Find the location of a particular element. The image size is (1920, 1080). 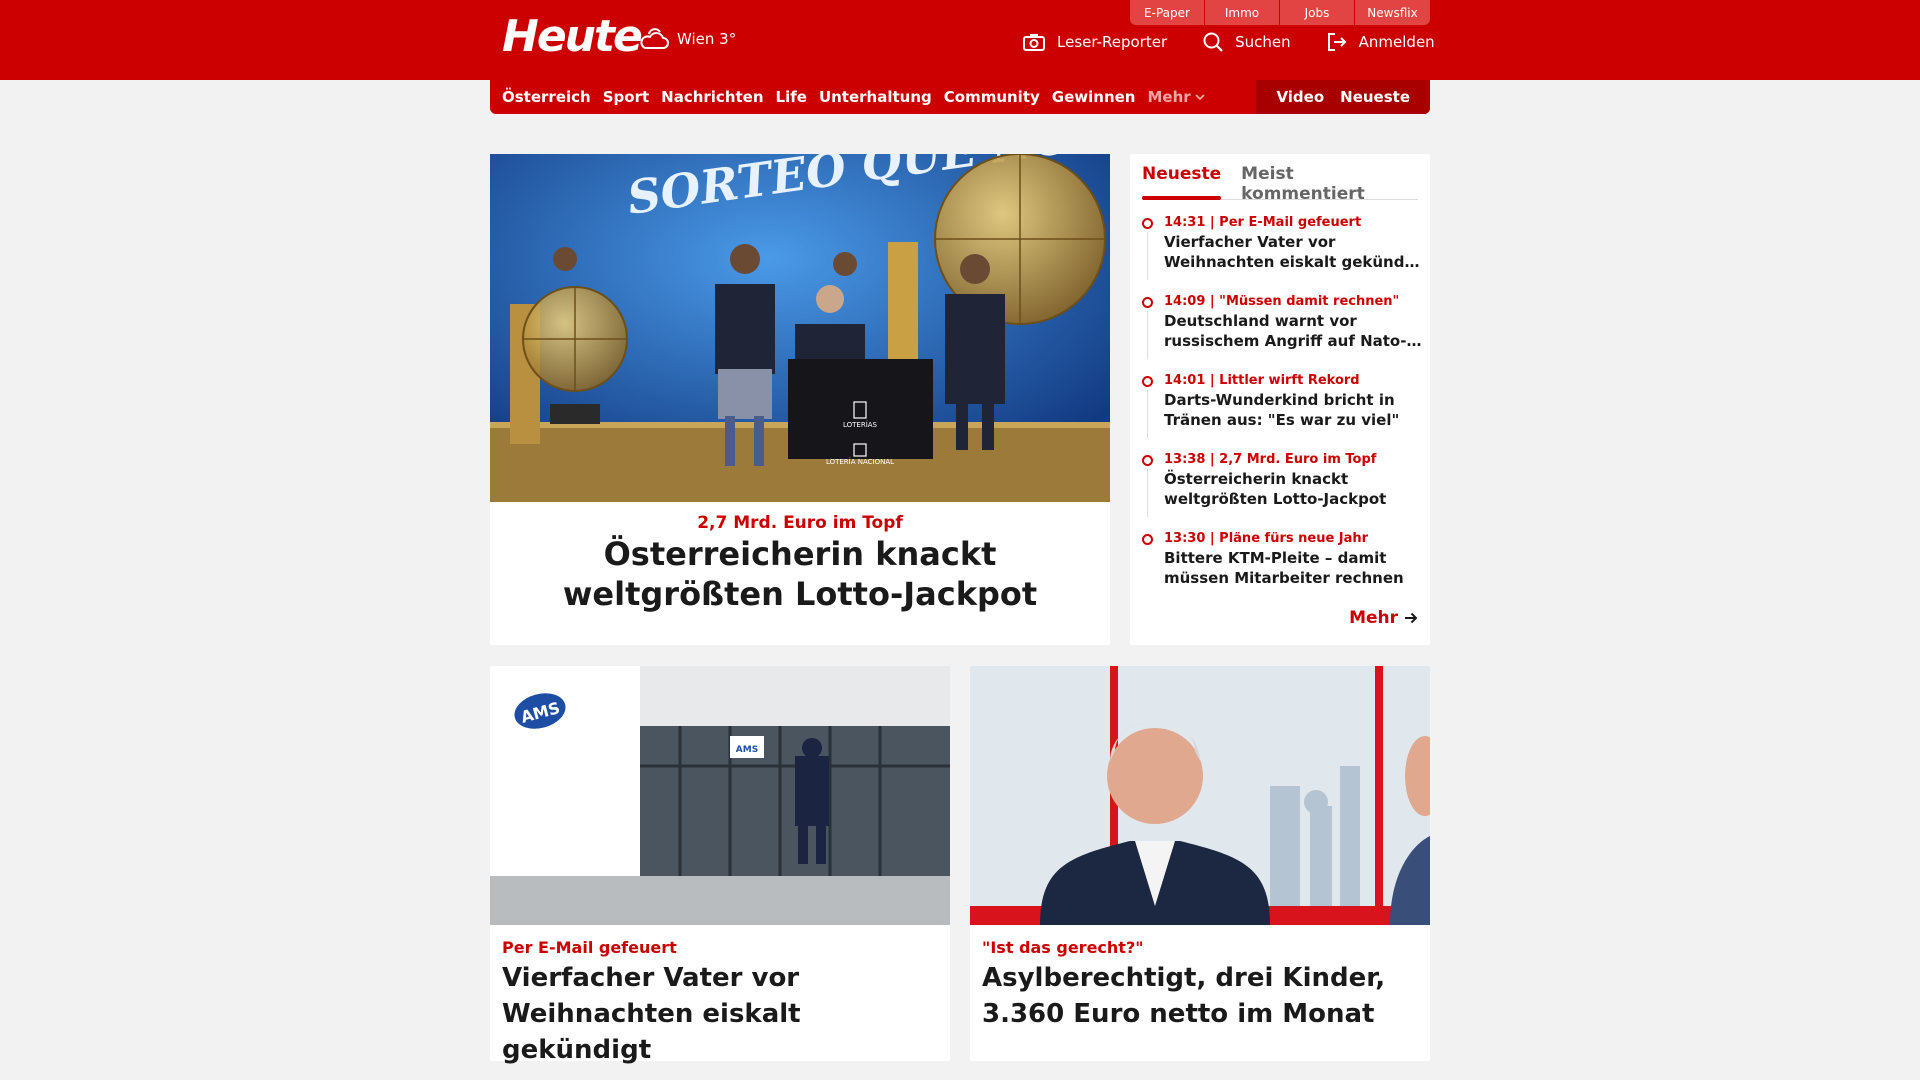

tab-meist-kommentiert: Meist kommentiert is located at coordinates (1319, 179).